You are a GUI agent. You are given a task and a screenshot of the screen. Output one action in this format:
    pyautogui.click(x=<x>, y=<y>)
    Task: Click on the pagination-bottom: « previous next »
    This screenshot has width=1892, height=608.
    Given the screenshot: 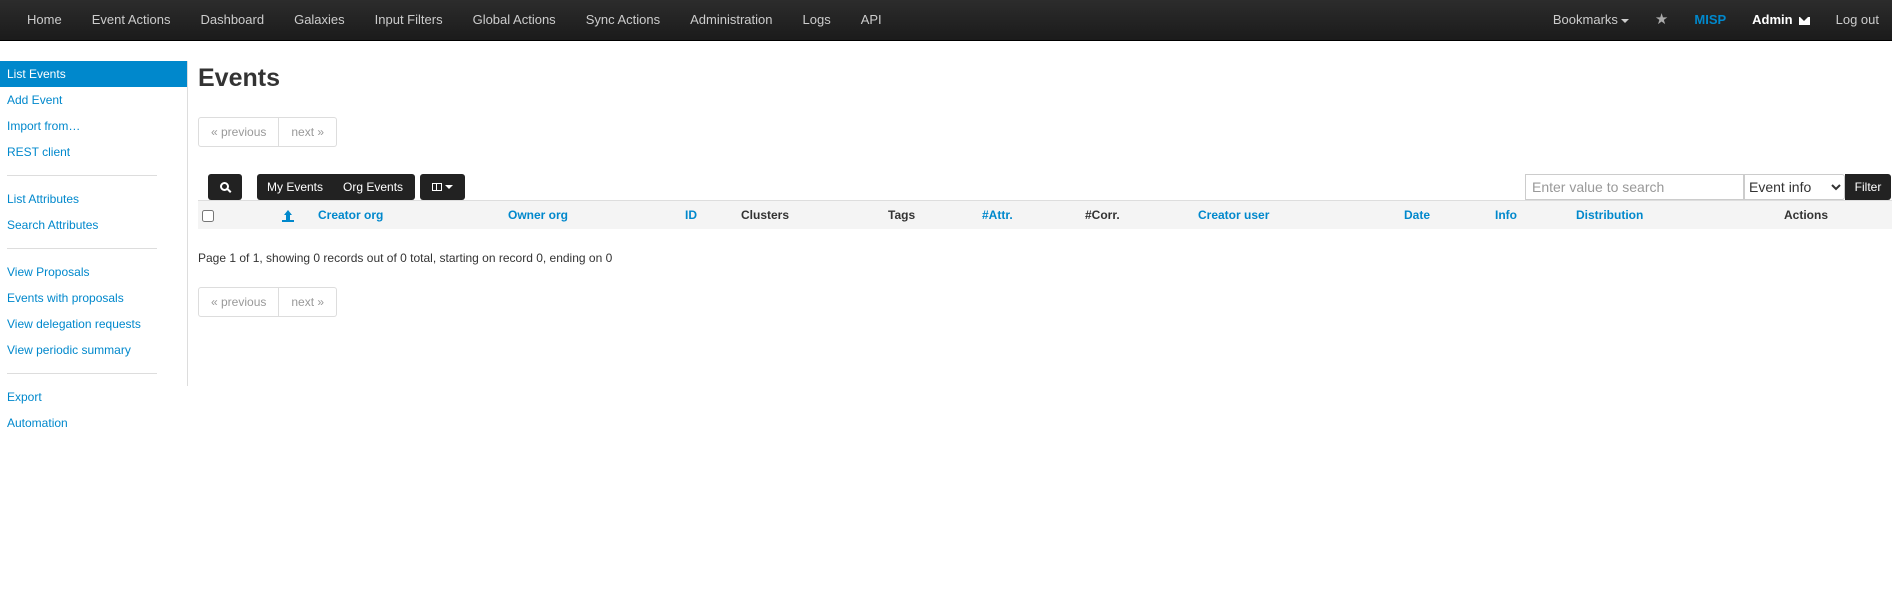 What is the action you would take?
    pyautogui.click(x=268, y=302)
    